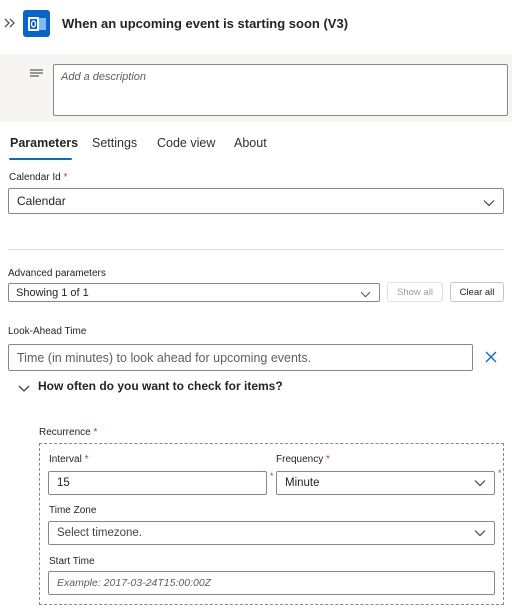  What do you see at coordinates (47, 331) in the screenshot?
I see `look-ahead-time-label: Look-Ahead Time` at bounding box center [47, 331].